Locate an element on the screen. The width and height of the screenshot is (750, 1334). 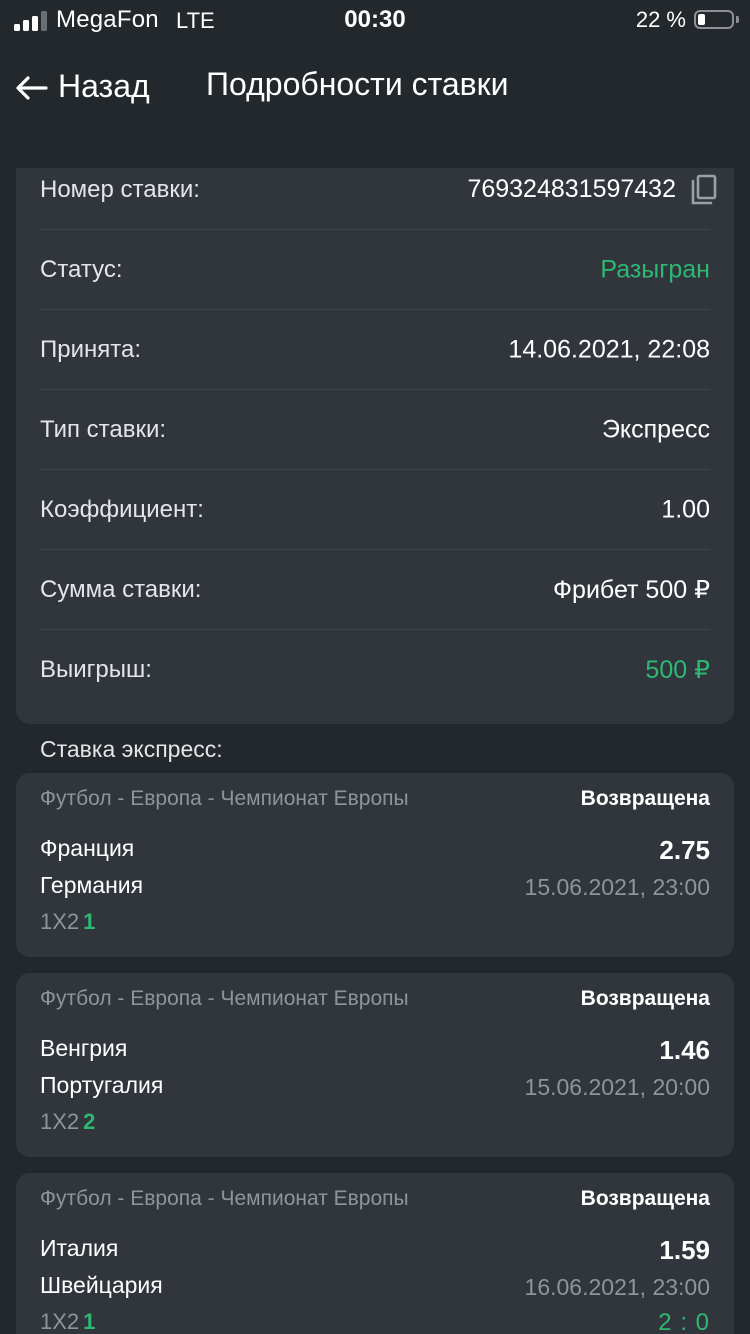
nav-header: Назад Подробности ставки is located at coordinates (375, 95).